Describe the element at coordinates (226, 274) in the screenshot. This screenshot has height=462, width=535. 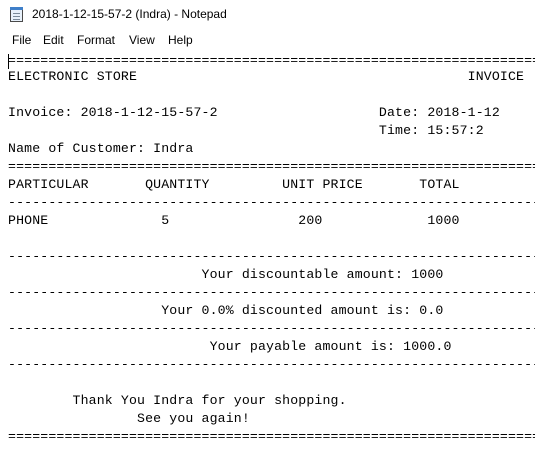
I see `discountable-amount-line: Your discountable amount: 1000` at that location.